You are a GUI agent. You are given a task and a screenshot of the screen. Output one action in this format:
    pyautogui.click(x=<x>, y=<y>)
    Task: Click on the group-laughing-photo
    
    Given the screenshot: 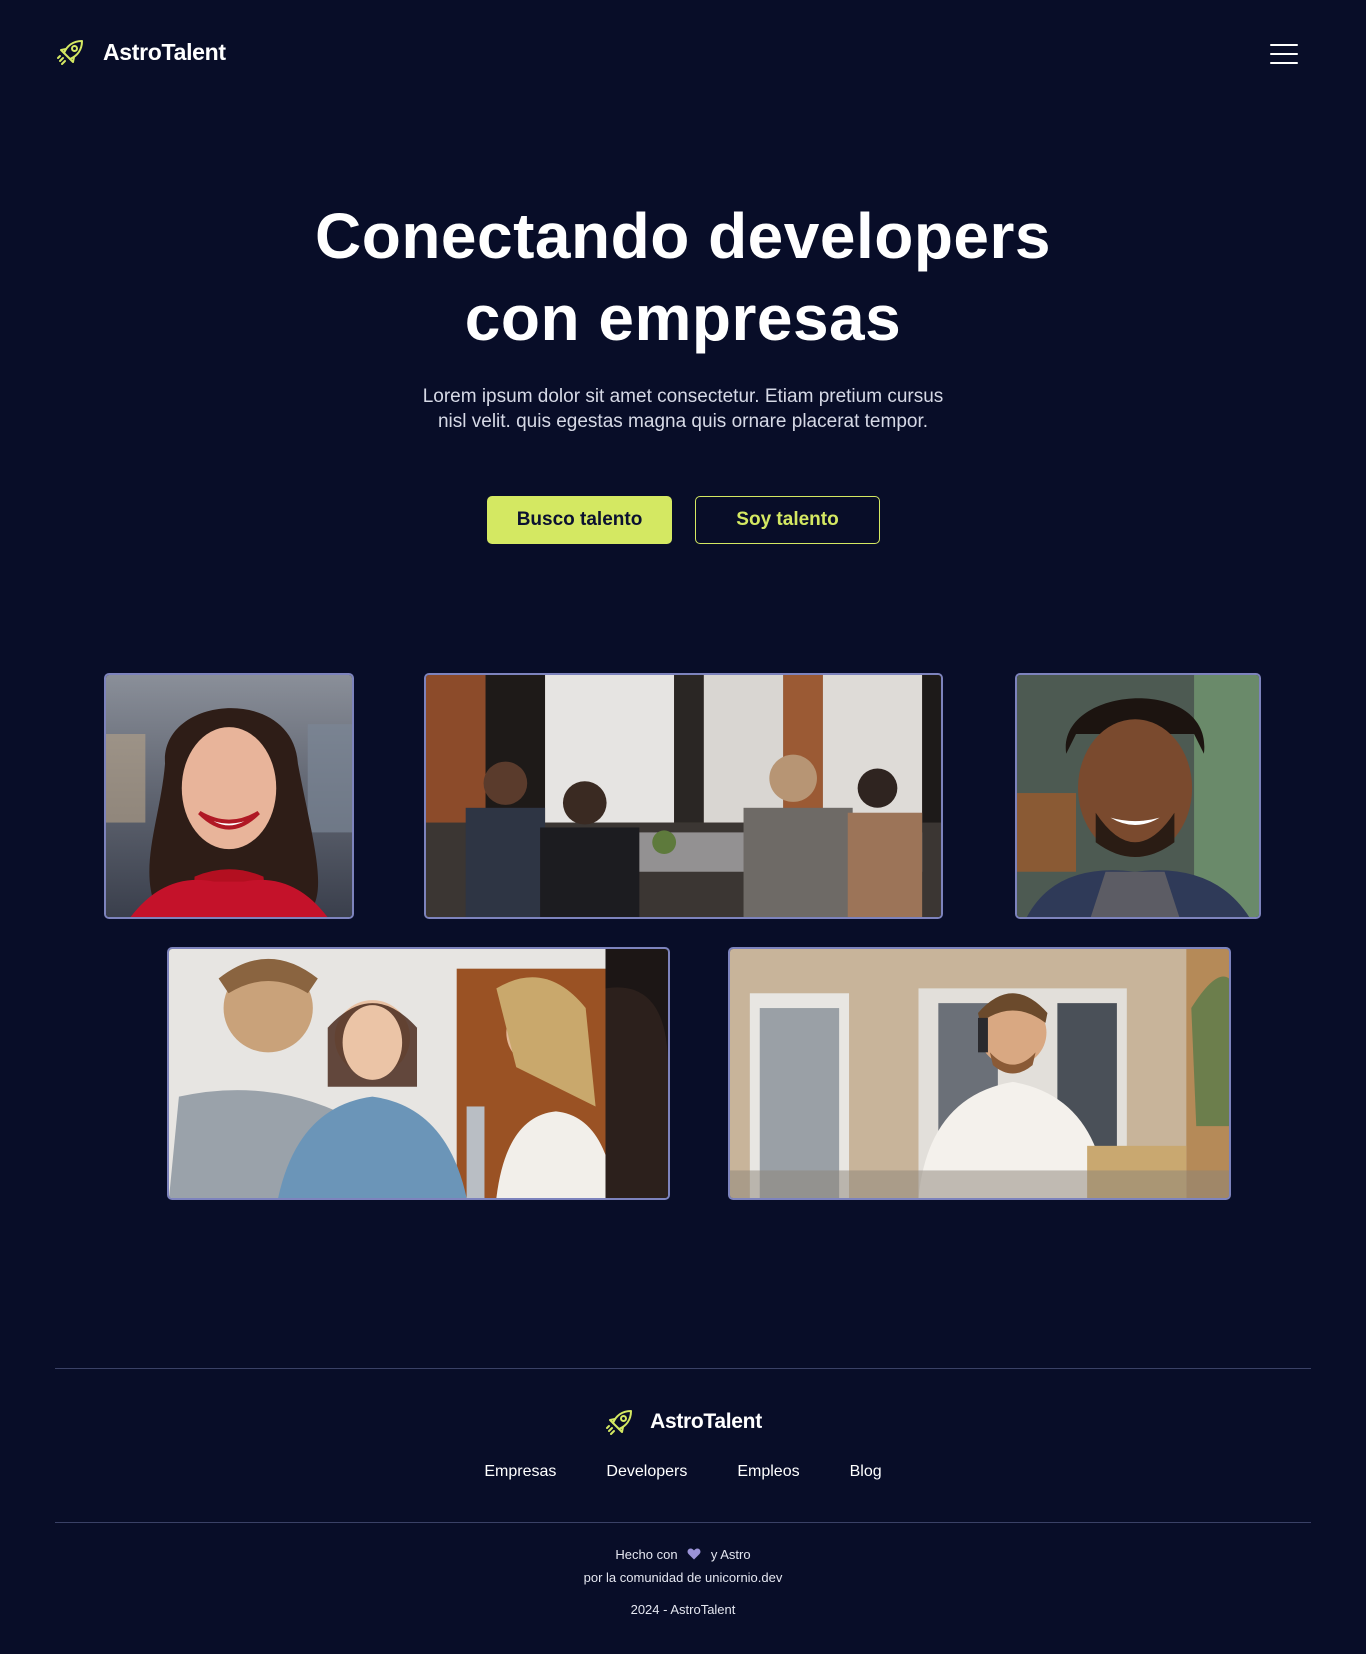 What is the action you would take?
    pyautogui.click(x=418, y=1073)
    